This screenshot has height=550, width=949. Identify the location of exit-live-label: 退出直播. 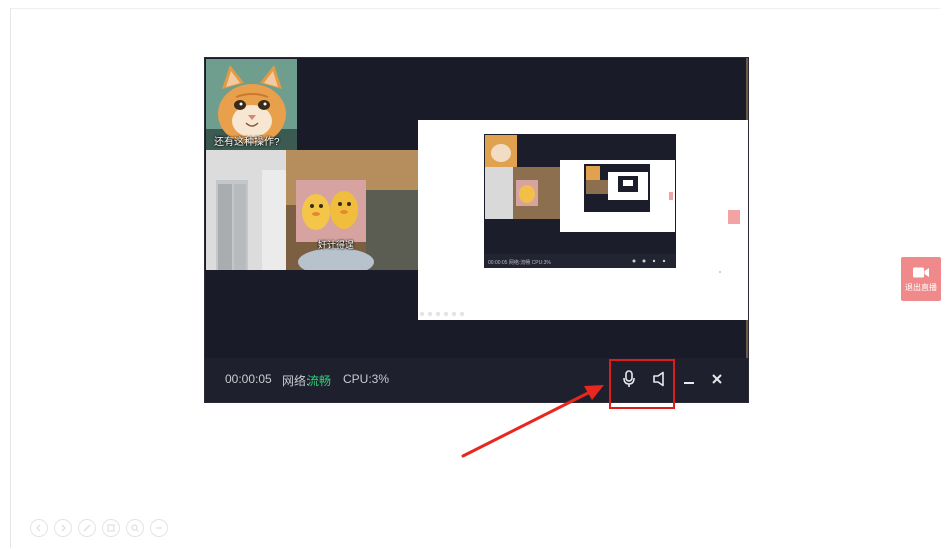
(921, 287).